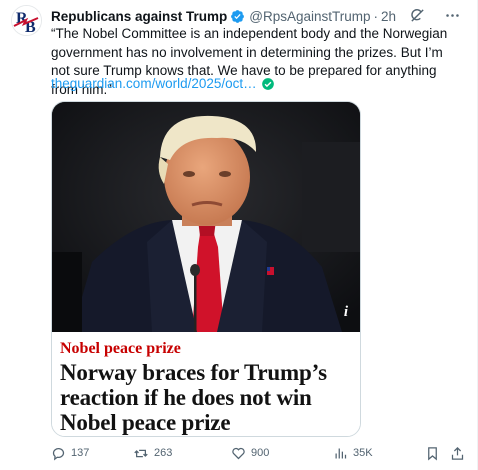 Image resolution: width=478 pixels, height=470 pixels. I want to click on views-button: 35K, so click(353, 453).